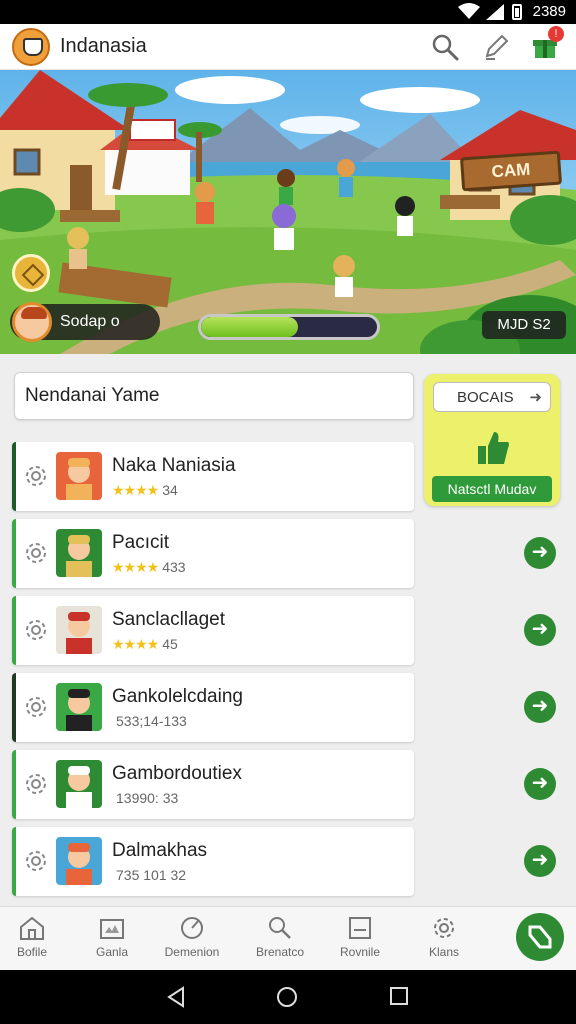  I want to click on promo-card: BOCAIS ➜ Natsctl Mudav, so click(492, 440).